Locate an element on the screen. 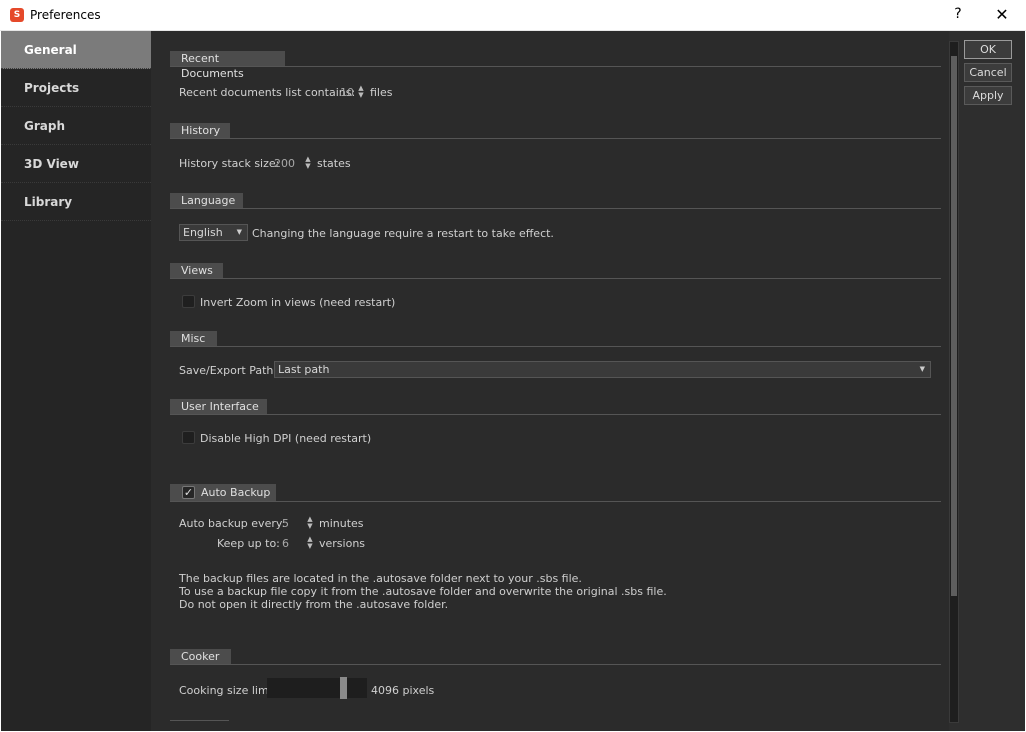  save-export-path-value: Last path is located at coordinates (304, 369).